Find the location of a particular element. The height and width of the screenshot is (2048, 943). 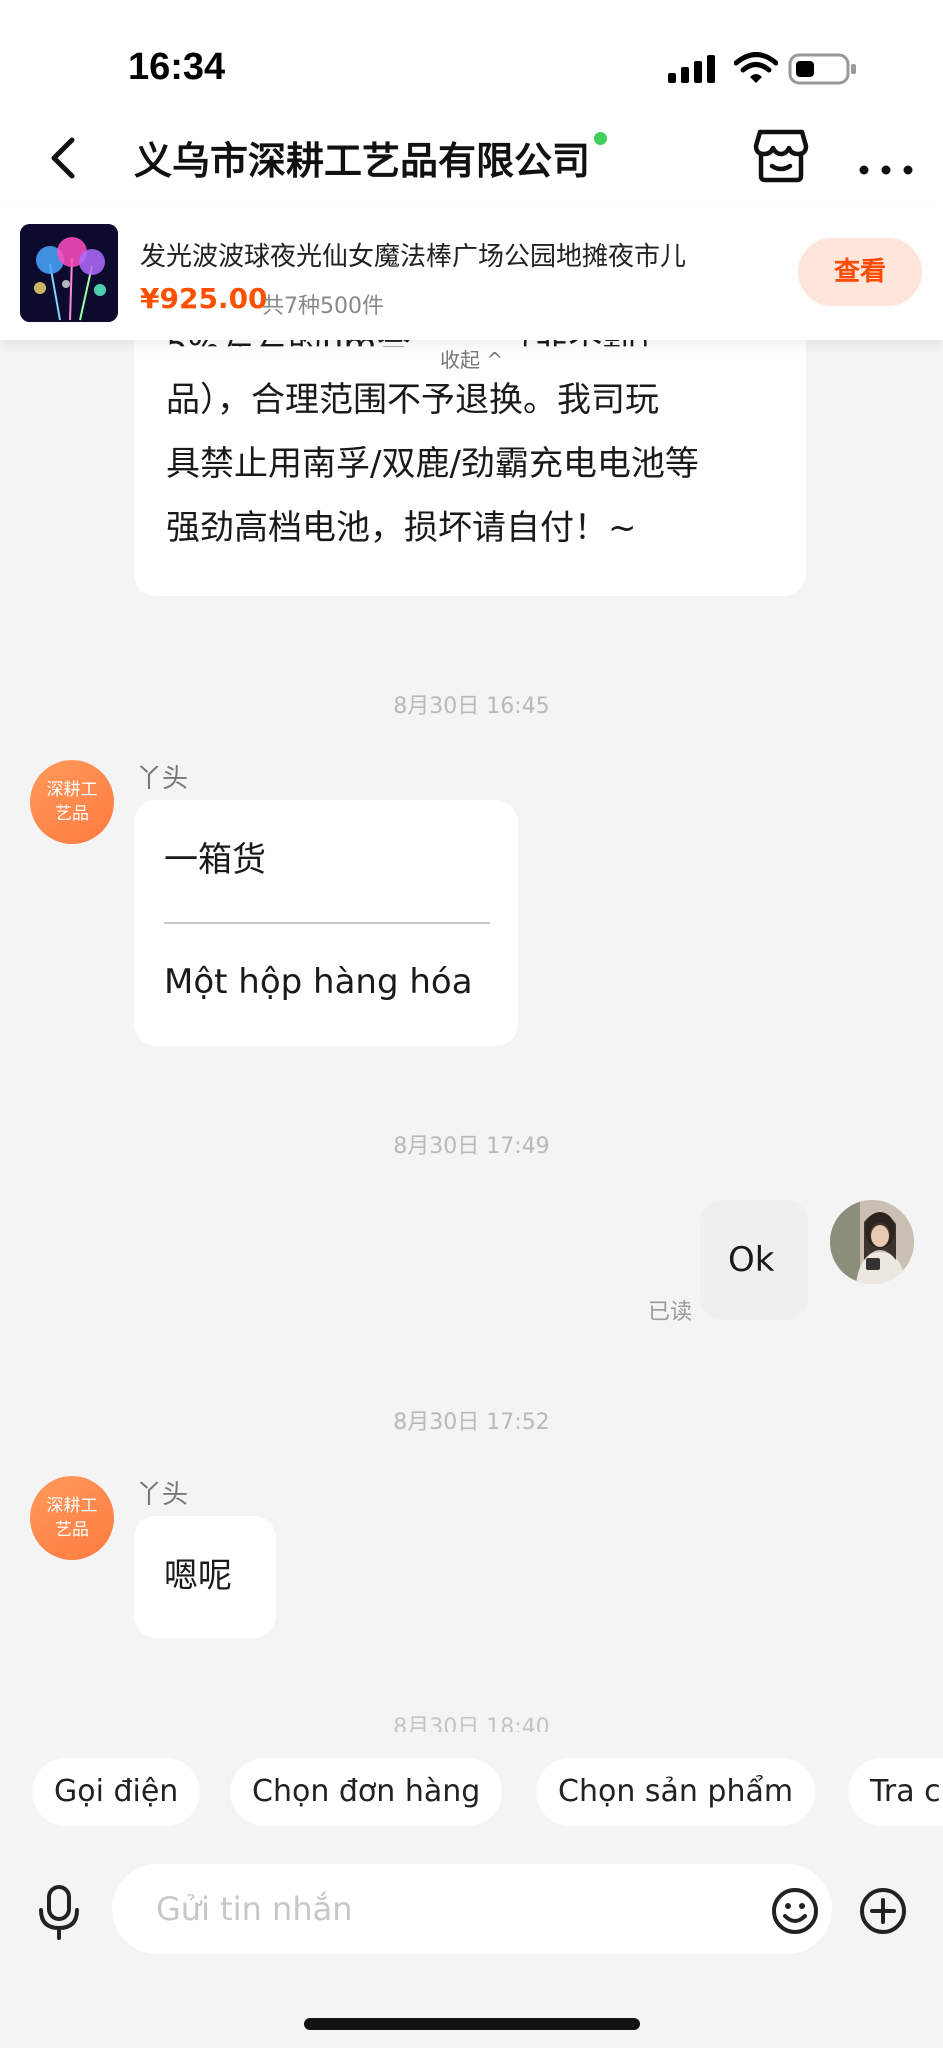

timestamp: 8月30日 17:49 is located at coordinates (471, 1146).